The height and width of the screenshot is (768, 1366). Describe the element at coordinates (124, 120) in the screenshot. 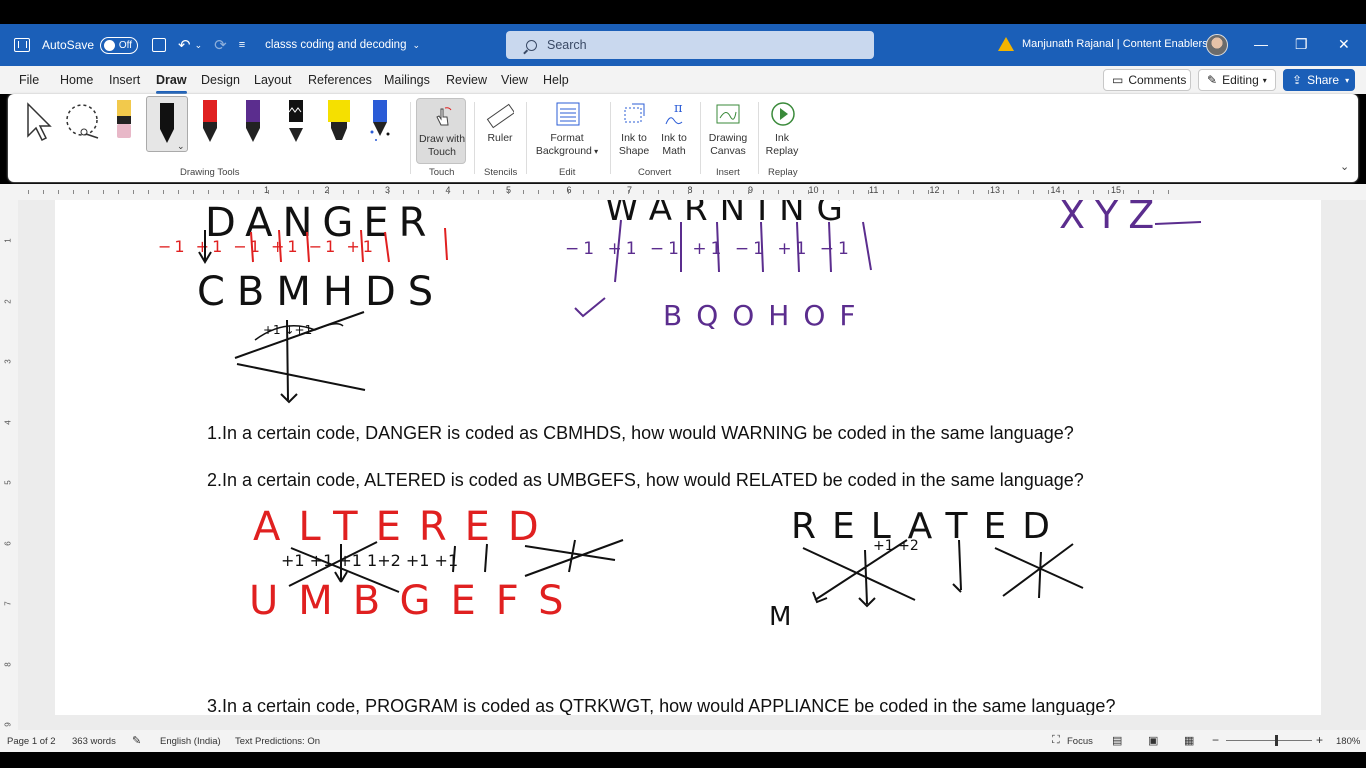

I see `highlighter-pen-icon` at that location.